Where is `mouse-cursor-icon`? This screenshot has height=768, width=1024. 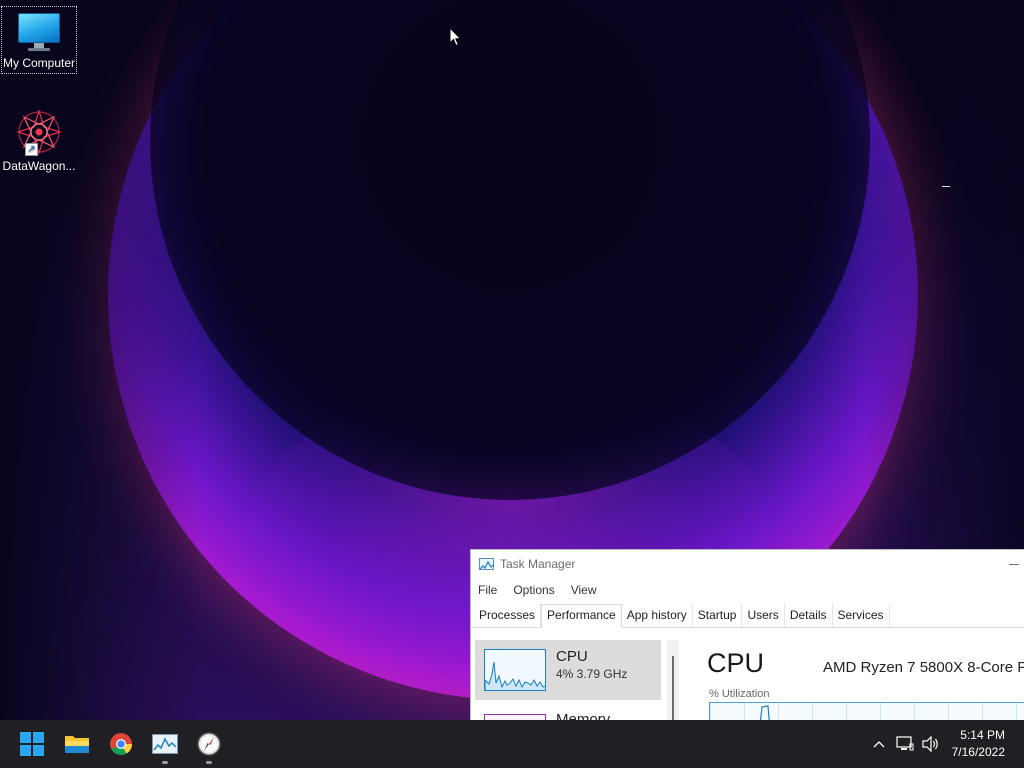 mouse-cursor-icon is located at coordinates (455, 39).